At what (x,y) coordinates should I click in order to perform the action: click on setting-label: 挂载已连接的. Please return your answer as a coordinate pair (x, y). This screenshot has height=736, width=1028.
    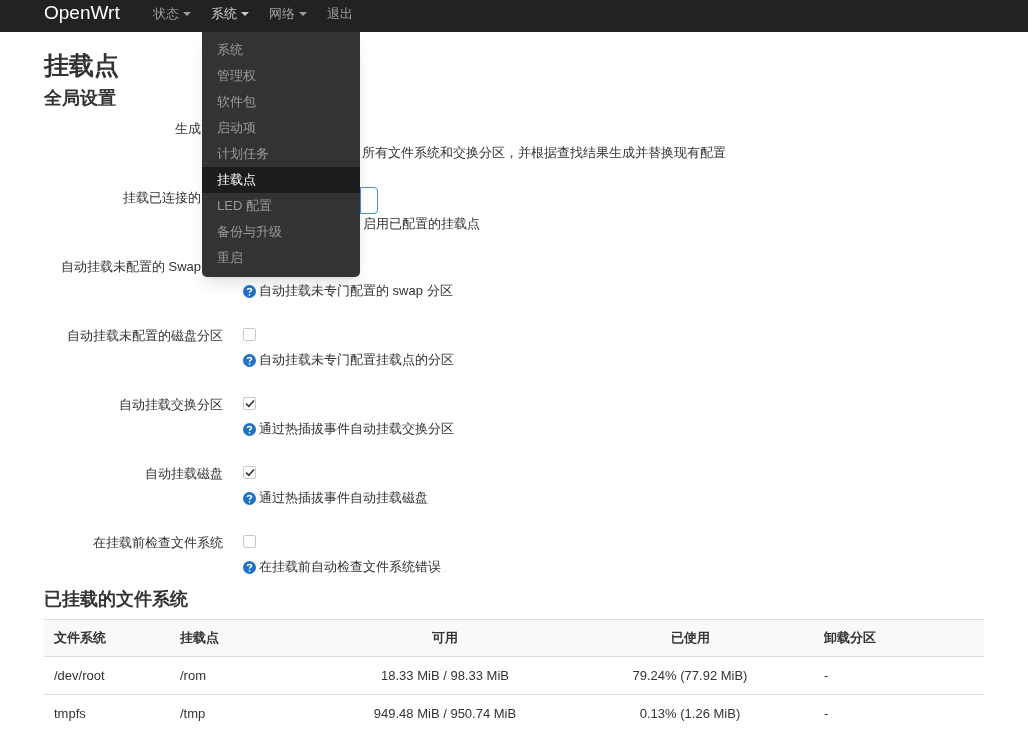
    Looking at the image, I should click on (162, 197).